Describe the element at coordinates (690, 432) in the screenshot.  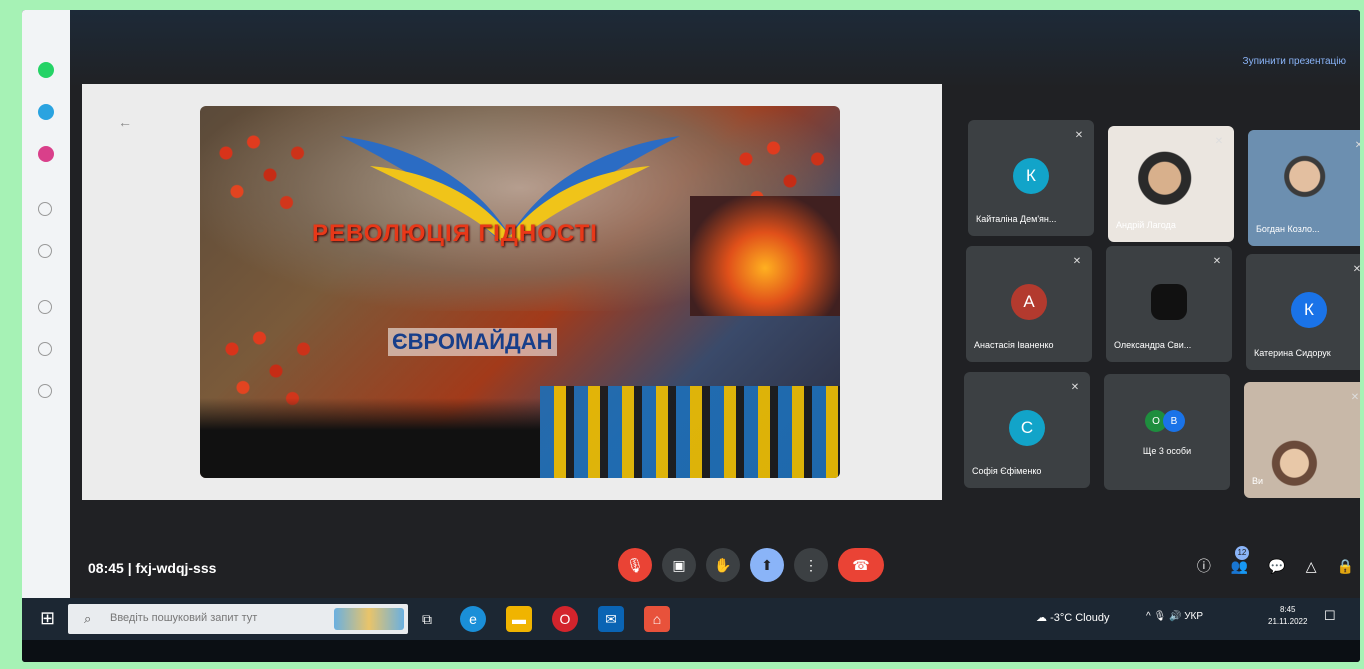
I see `tyres-barricade` at that location.